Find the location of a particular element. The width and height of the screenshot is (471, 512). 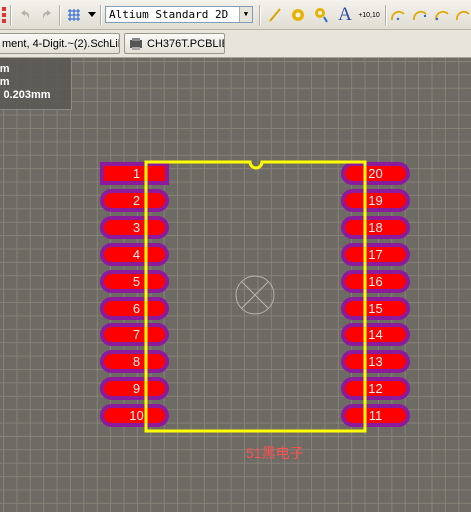

pad-label: 2 is located at coordinates (136, 200).